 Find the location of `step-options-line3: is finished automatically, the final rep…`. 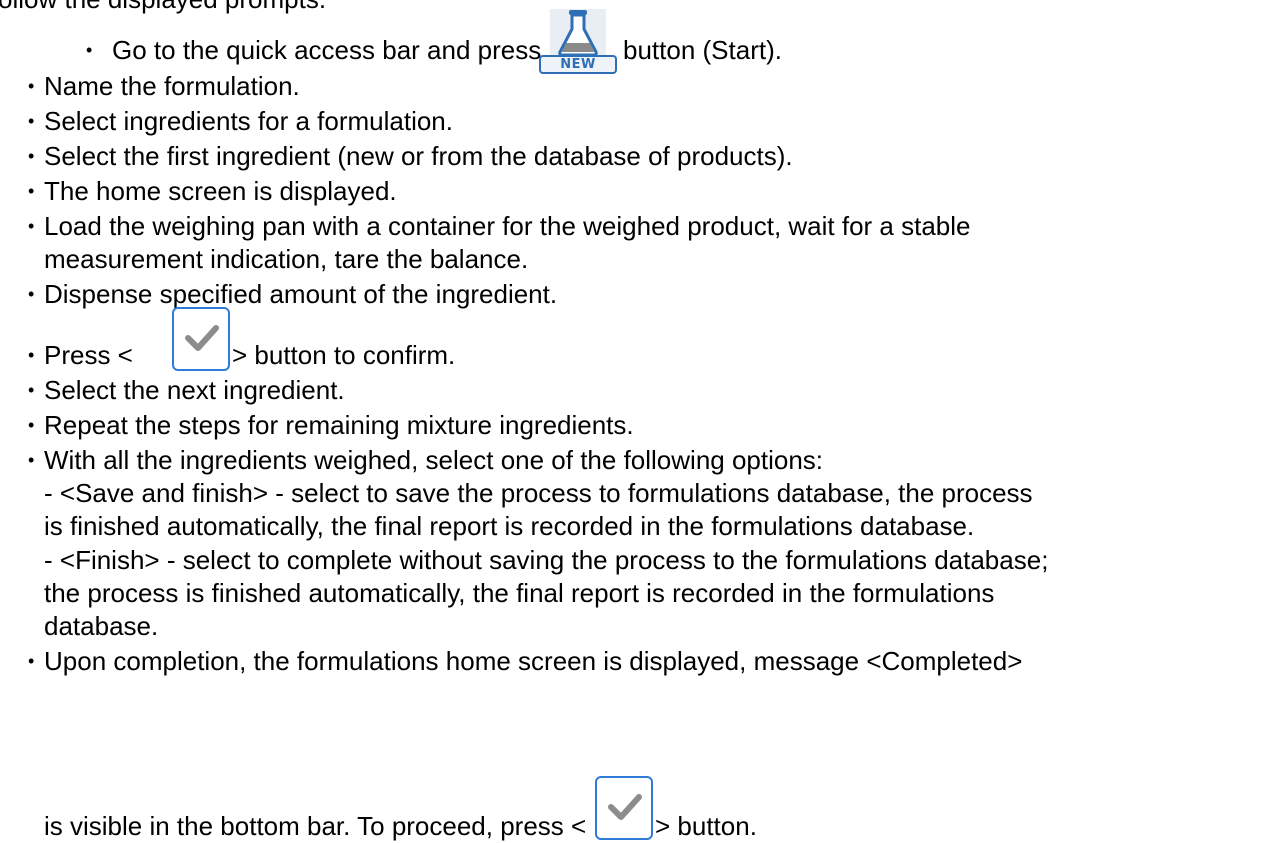

step-options-line3: is finished automatically, the final rep… is located at coordinates (509, 526).